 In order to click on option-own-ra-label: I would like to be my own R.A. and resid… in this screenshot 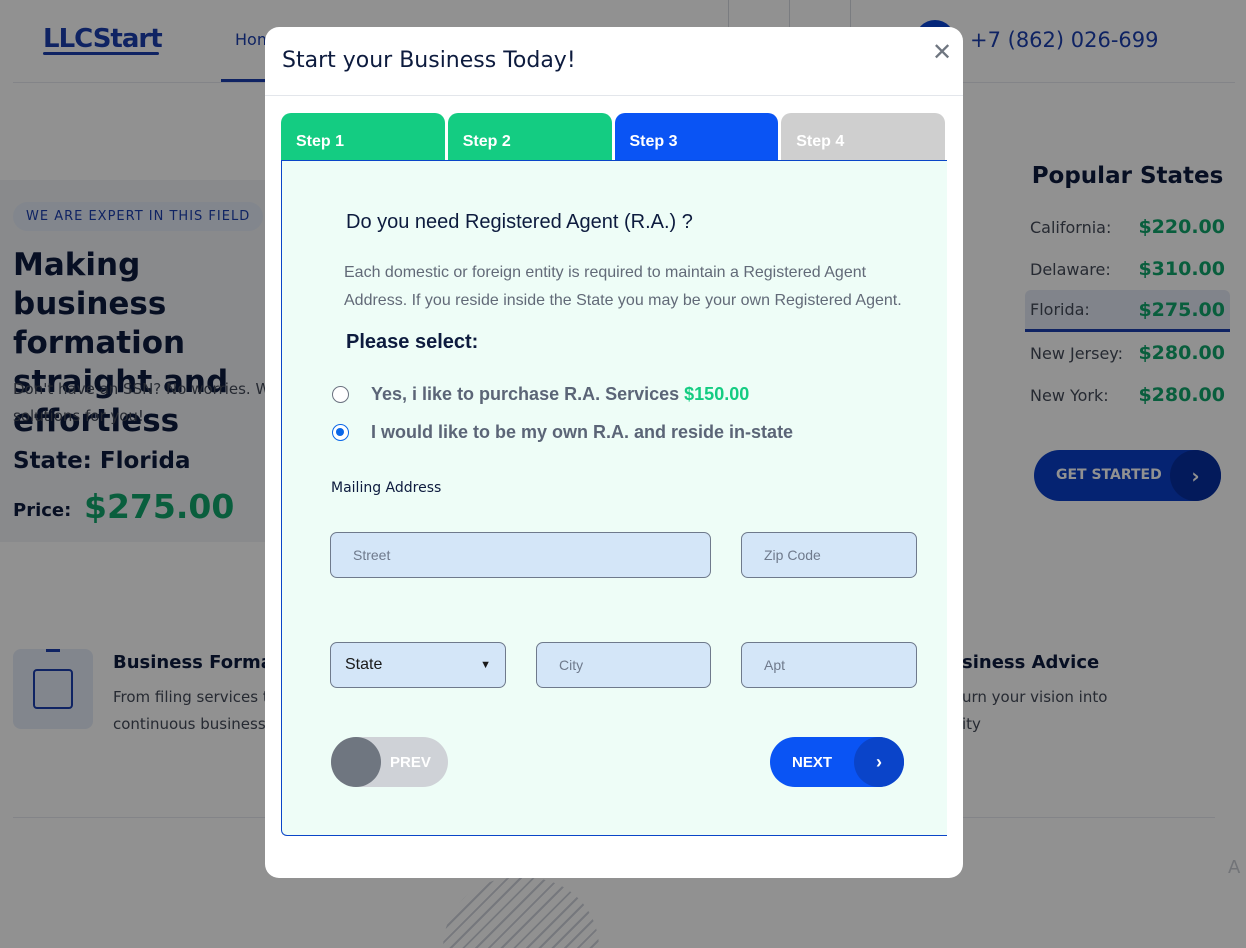, I will do `click(582, 432)`.